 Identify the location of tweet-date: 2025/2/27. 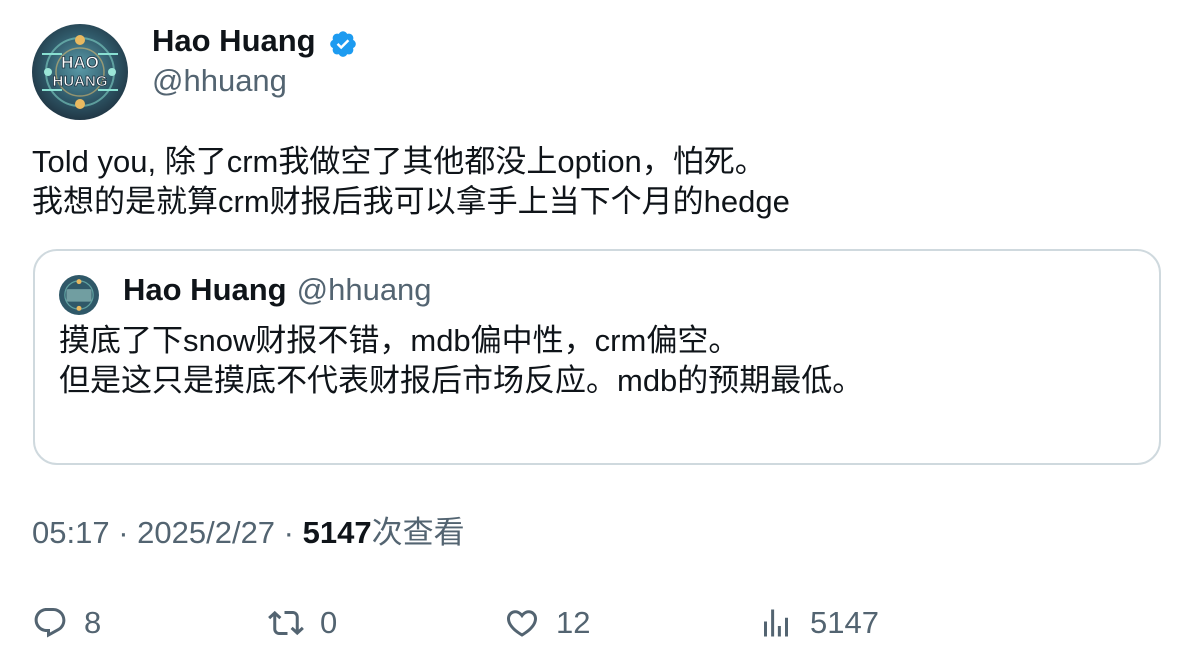
(206, 532).